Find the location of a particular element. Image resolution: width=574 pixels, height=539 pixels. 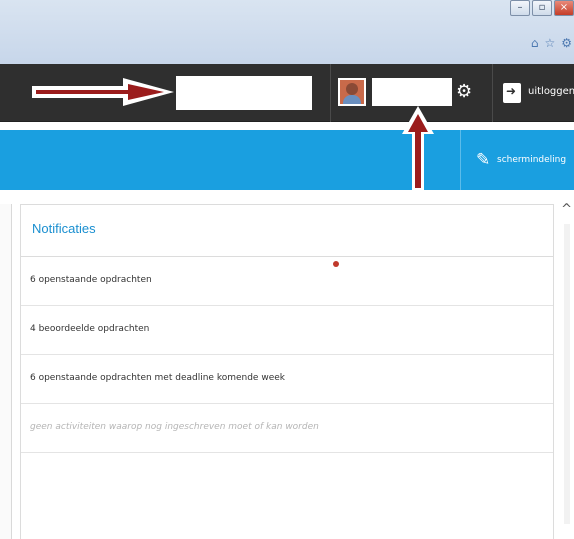

left-panel-edge is located at coordinates (6, 371).